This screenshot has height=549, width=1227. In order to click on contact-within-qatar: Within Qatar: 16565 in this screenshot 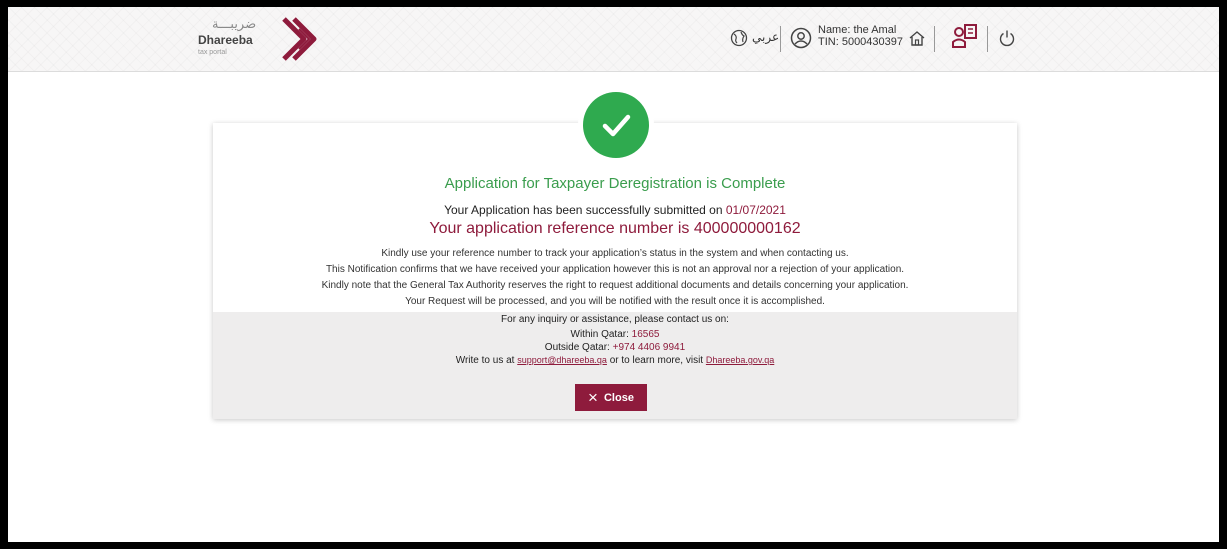, I will do `click(615, 334)`.